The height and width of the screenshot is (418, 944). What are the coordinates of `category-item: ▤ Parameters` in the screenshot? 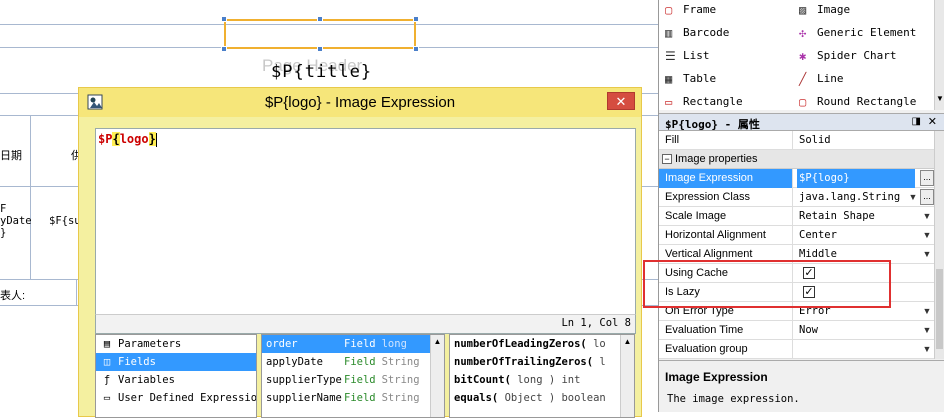 It's located at (176, 344).